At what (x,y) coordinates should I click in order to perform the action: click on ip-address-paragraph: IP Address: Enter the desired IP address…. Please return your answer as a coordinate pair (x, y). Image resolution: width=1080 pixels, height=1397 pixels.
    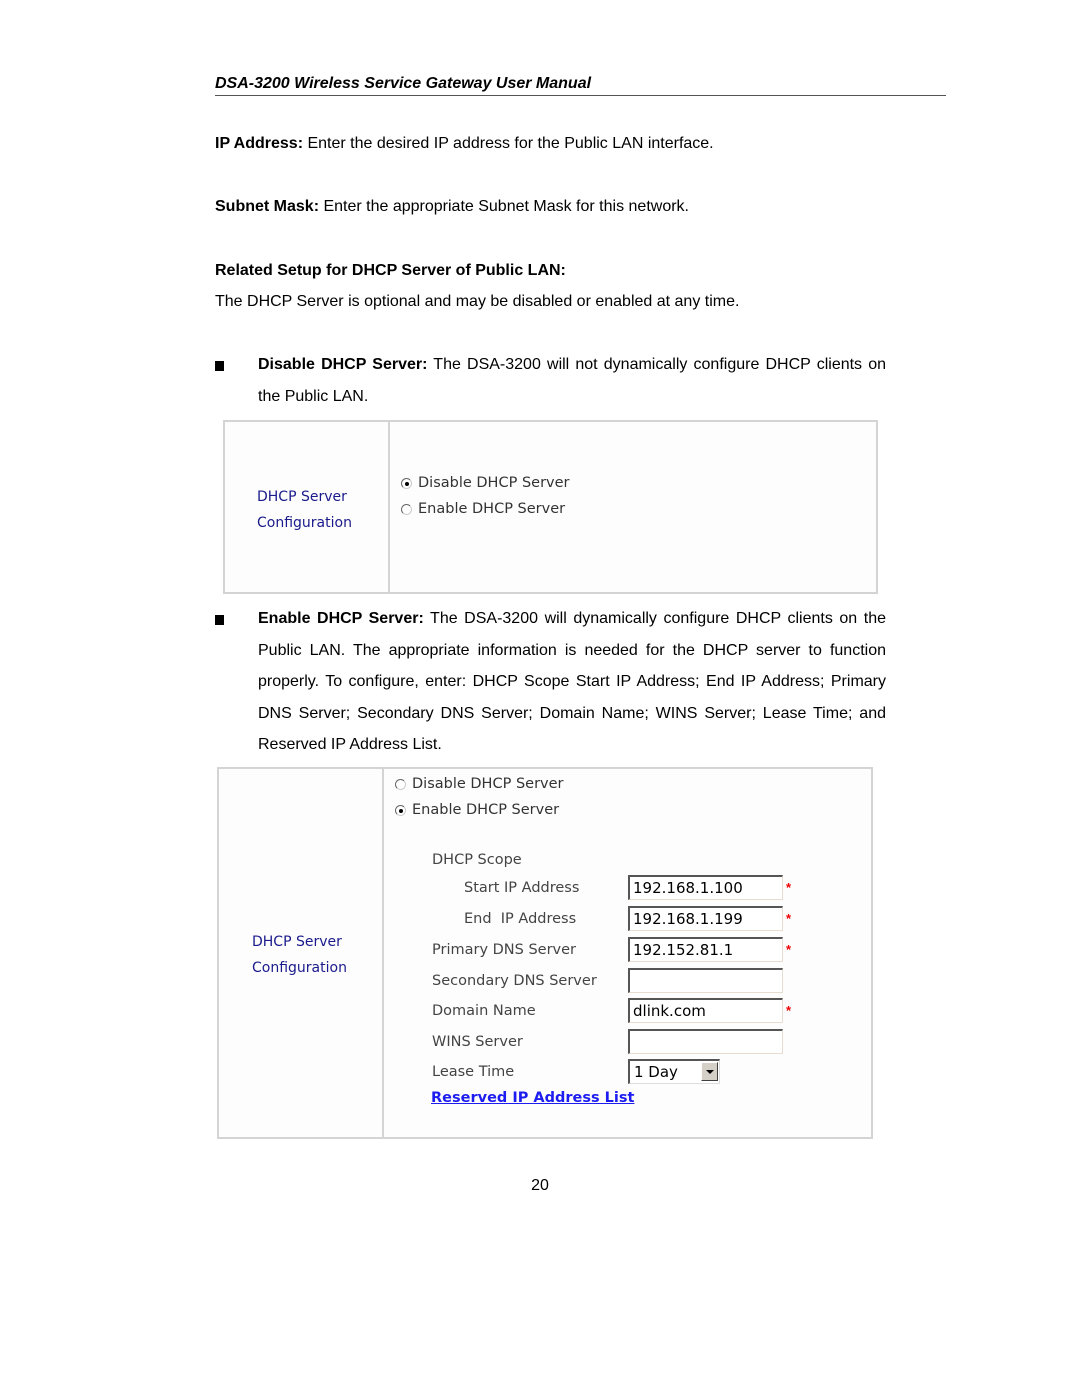
    Looking at the image, I should click on (464, 144).